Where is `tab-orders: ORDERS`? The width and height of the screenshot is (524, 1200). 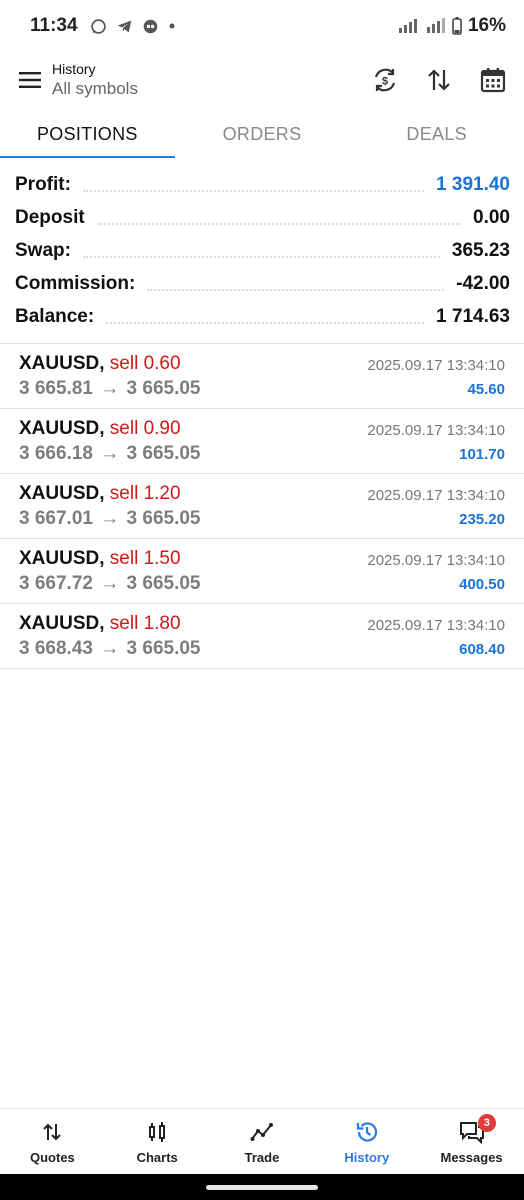 tab-orders: ORDERS is located at coordinates (262, 134).